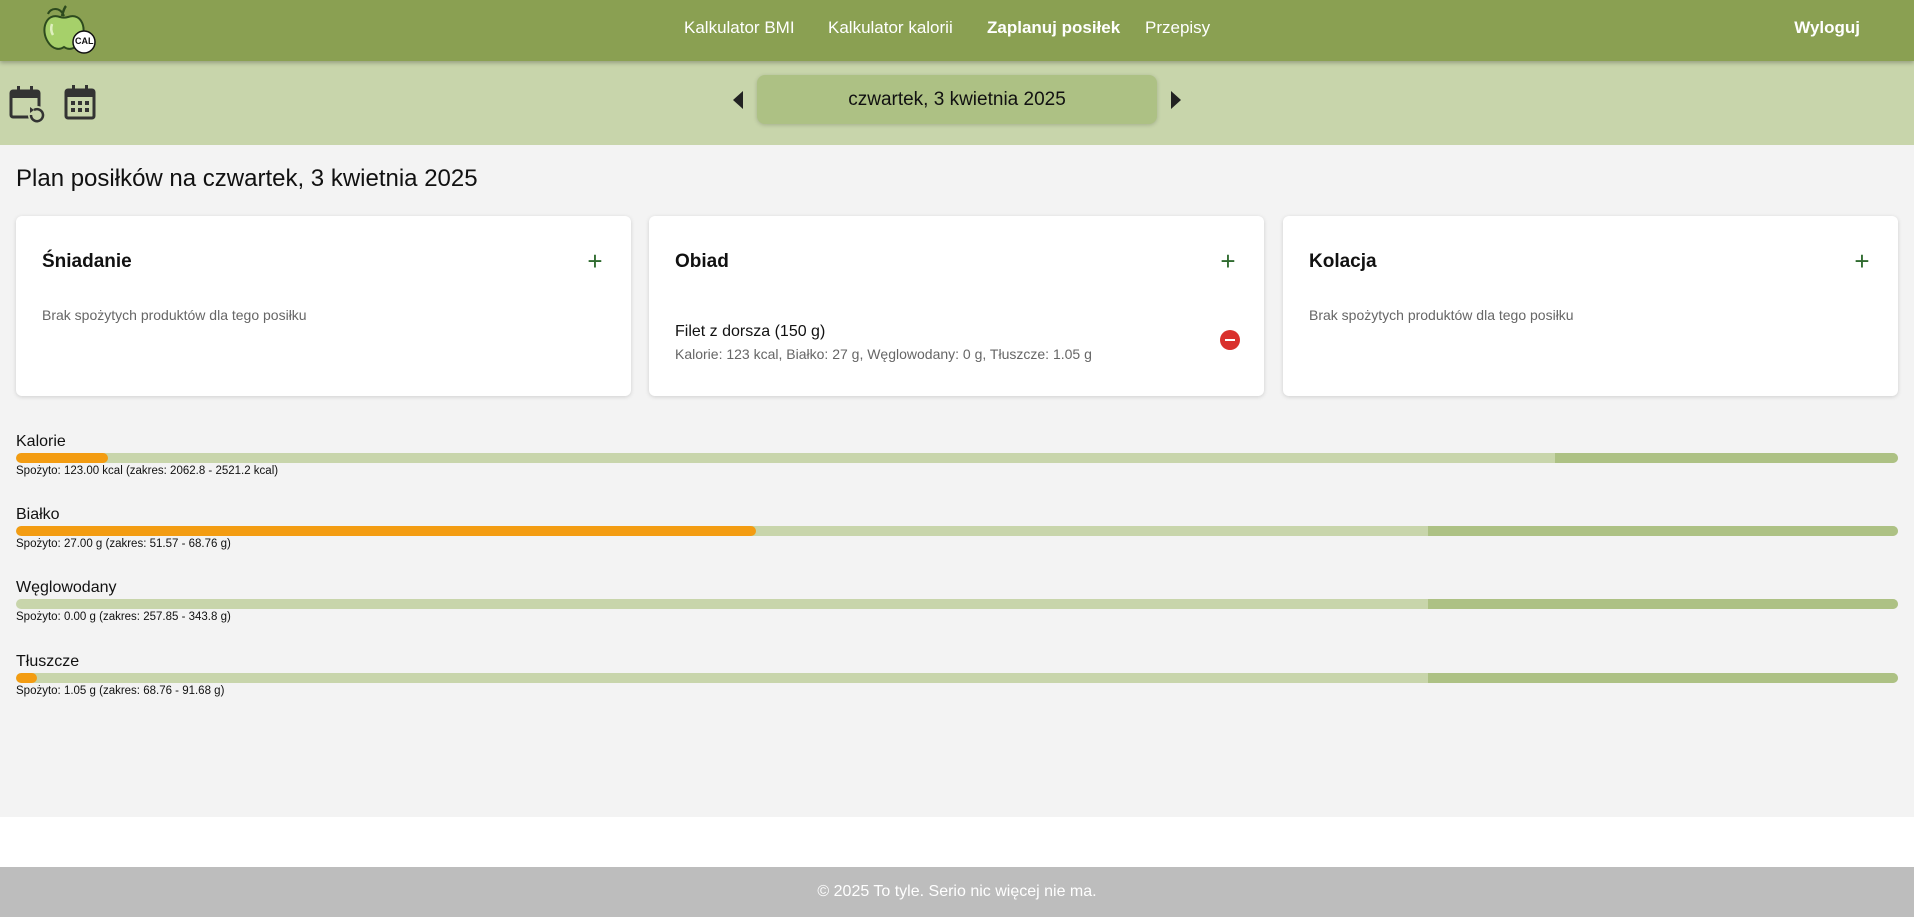 Image resolution: width=1914 pixels, height=917 pixels. I want to click on previous-day-icon, so click(738, 100).